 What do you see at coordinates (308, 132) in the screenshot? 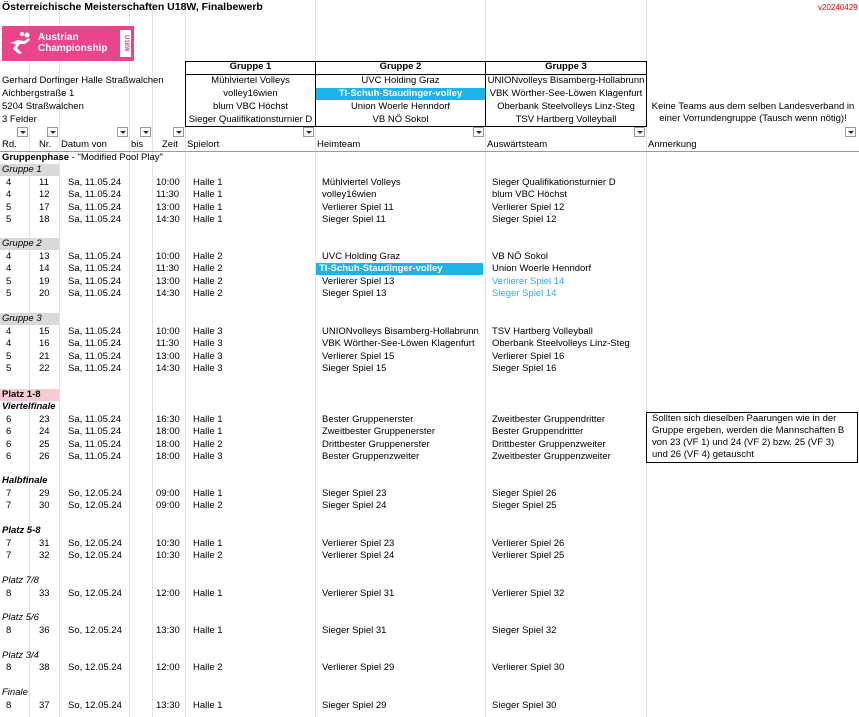
I see `filter-dropdown-spielort` at bounding box center [308, 132].